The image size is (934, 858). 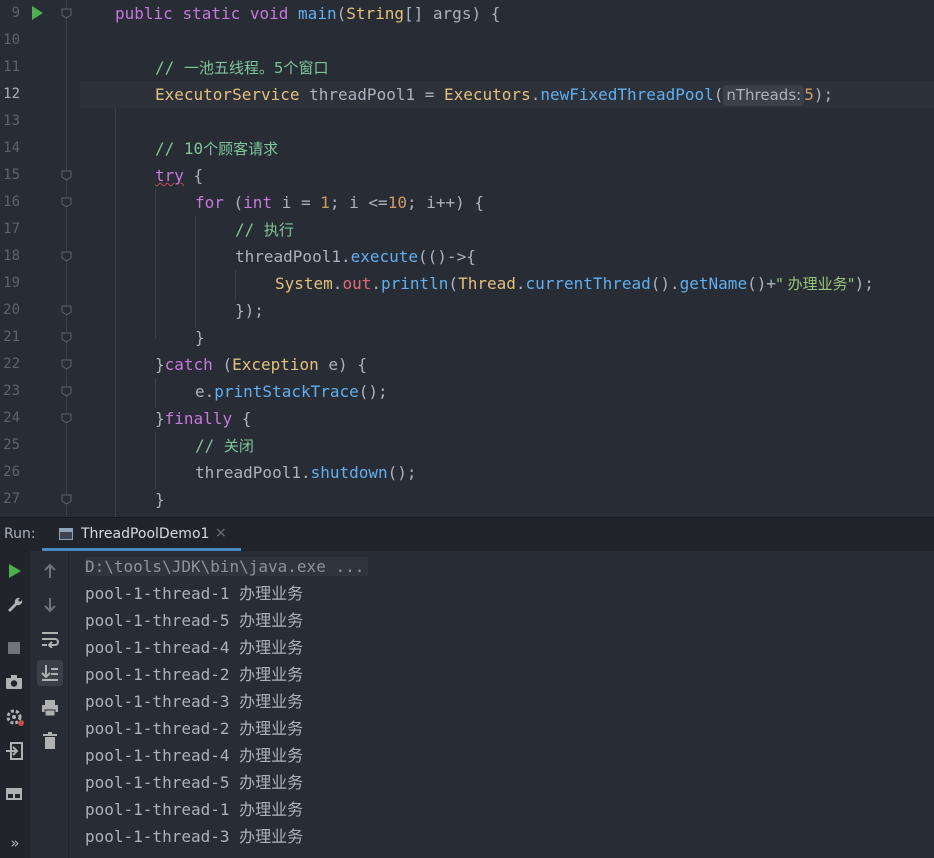 What do you see at coordinates (50, 639) in the screenshot?
I see `soft-wrap-icon` at bounding box center [50, 639].